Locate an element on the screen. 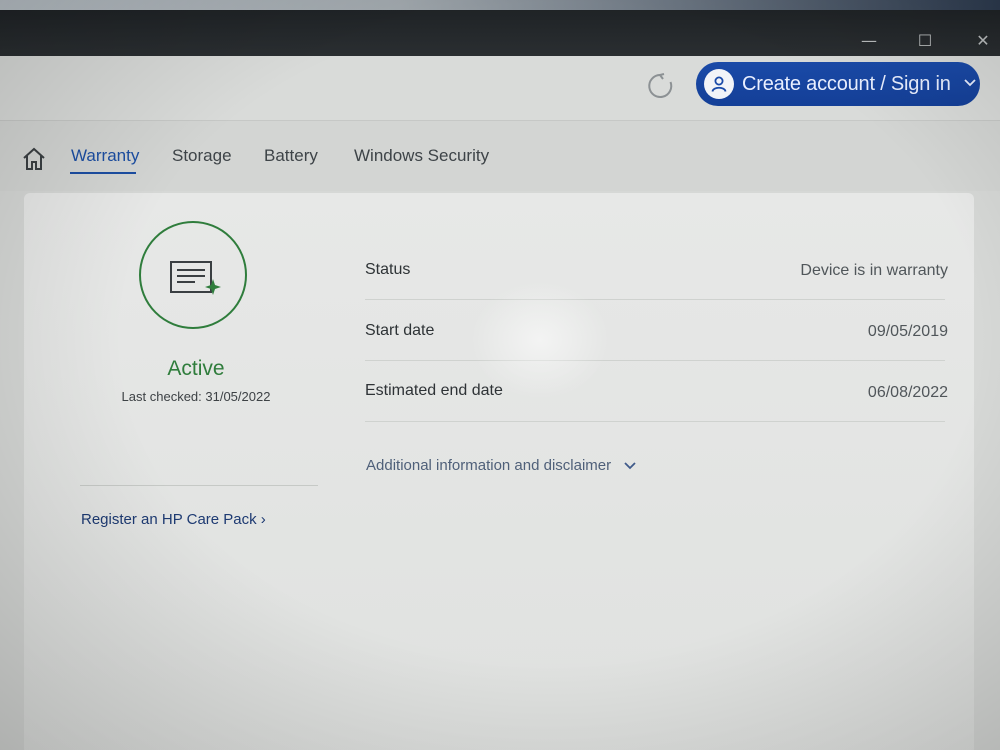  register-care-pack-link: Register an HP Care Pack › is located at coordinates (173, 519).